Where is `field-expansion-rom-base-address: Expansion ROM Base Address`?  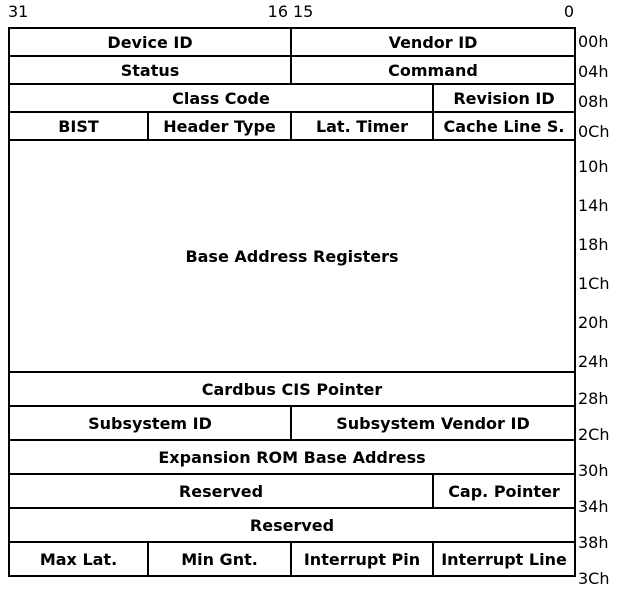
field-expansion-rom-base-address: Expansion ROM Base Address is located at coordinates (292, 457).